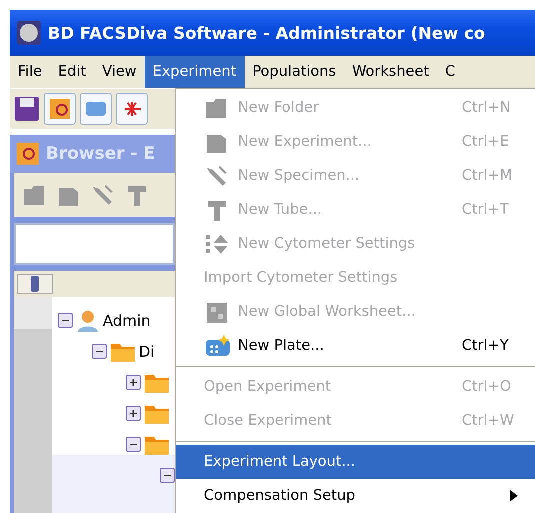  Describe the element at coordinates (72, 72) in the screenshot. I see `menu: Edit` at that location.